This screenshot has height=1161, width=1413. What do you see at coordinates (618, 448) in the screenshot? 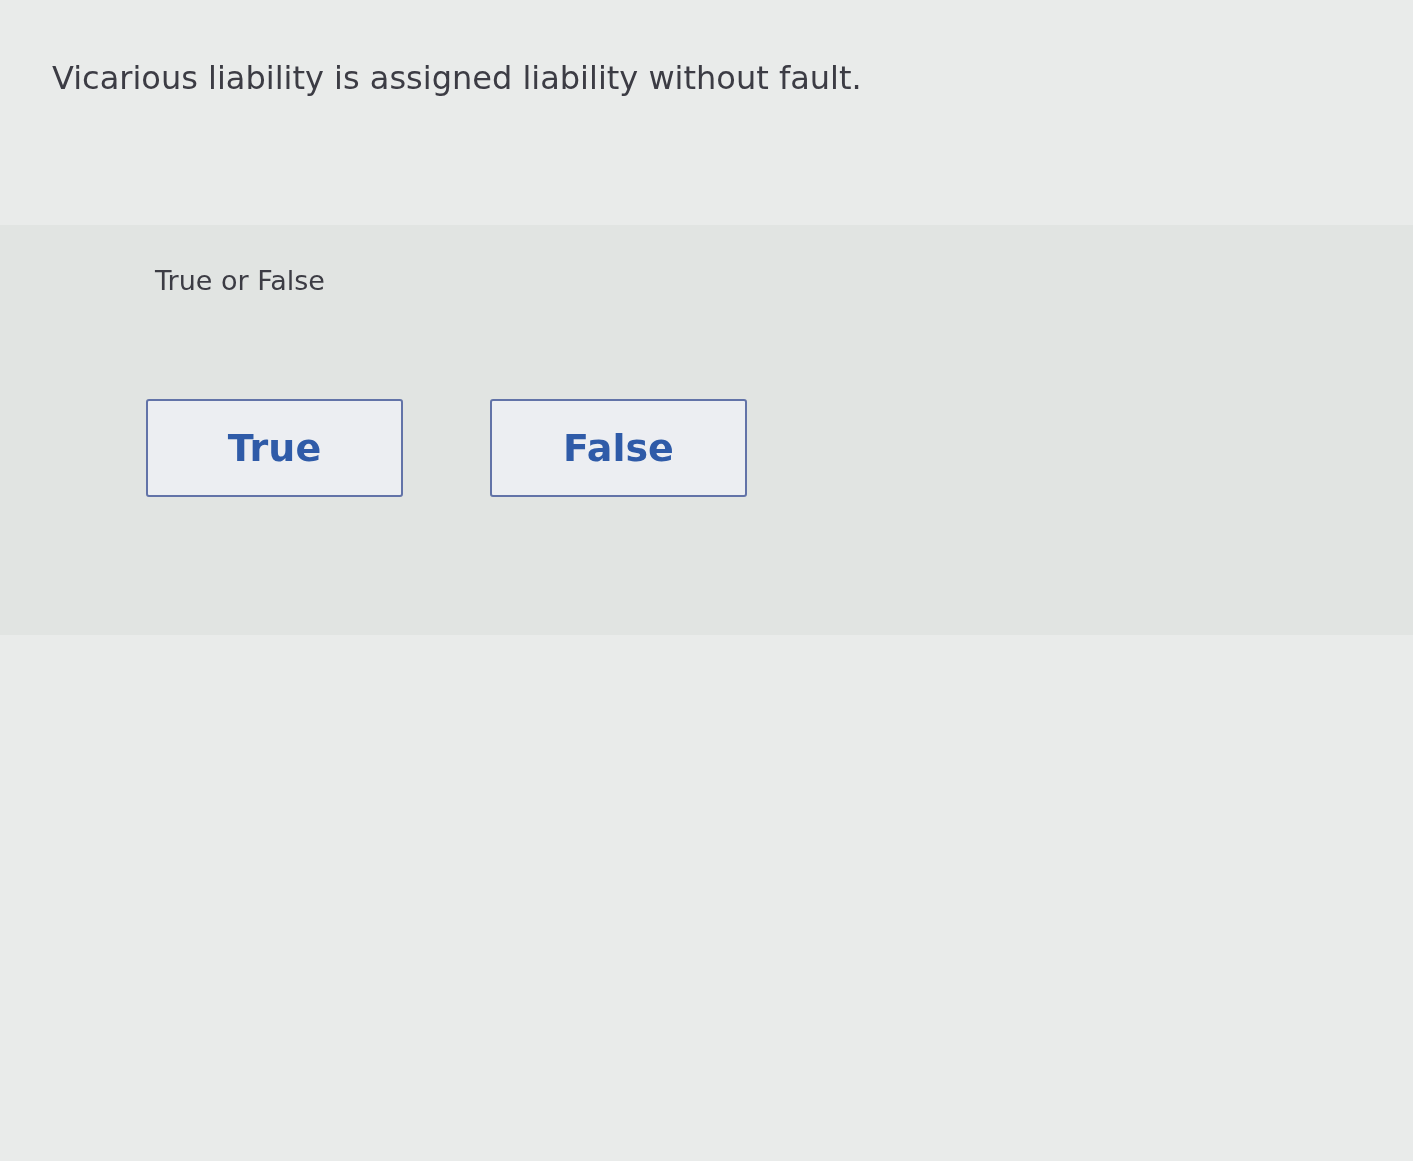
I see `answer-option-button: False` at bounding box center [618, 448].